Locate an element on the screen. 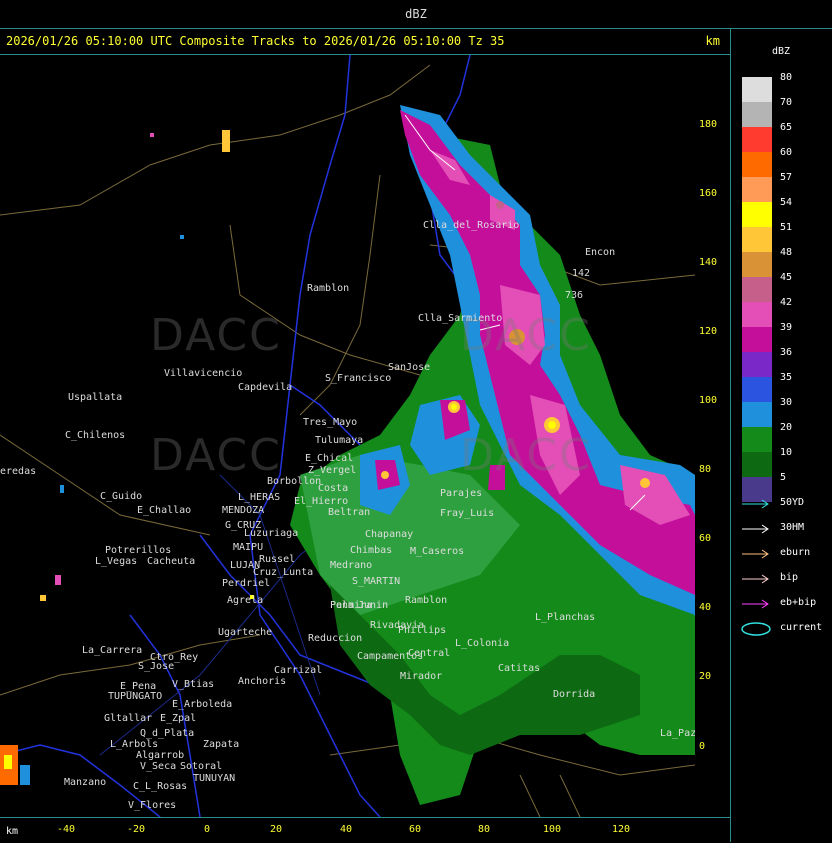  place-label: MENDOZA is located at coordinates (243, 510).